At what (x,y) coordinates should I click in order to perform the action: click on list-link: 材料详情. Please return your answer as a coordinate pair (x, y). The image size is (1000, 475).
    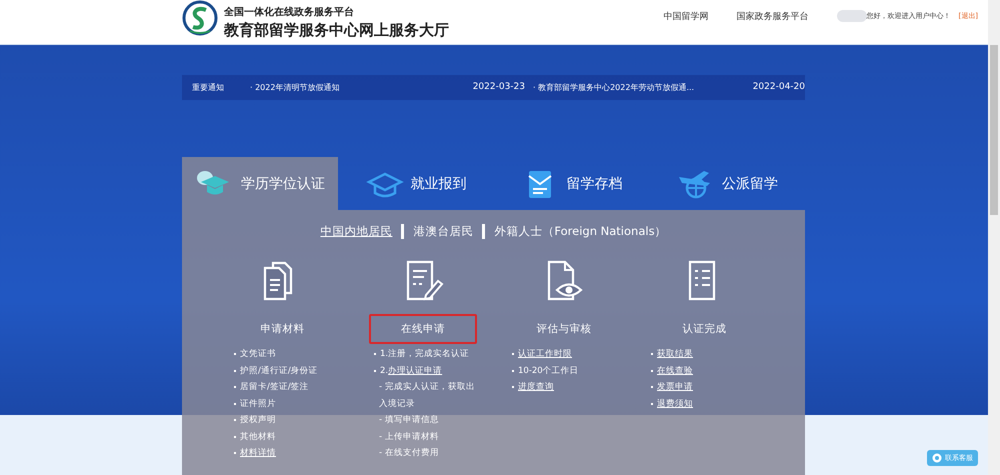
    Looking at the image, I should click on (258, 453).